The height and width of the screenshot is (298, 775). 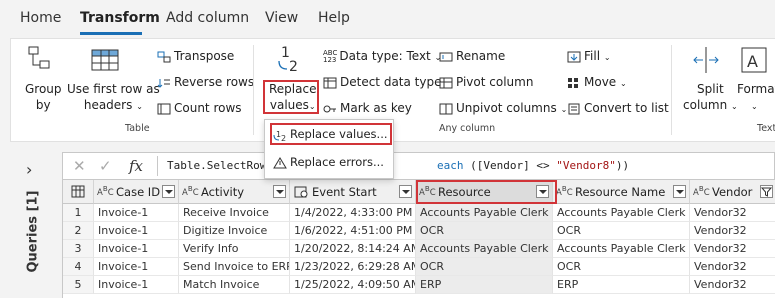 I want to click on pivot-column-label: Pivot column, so click(x=495, y=82).